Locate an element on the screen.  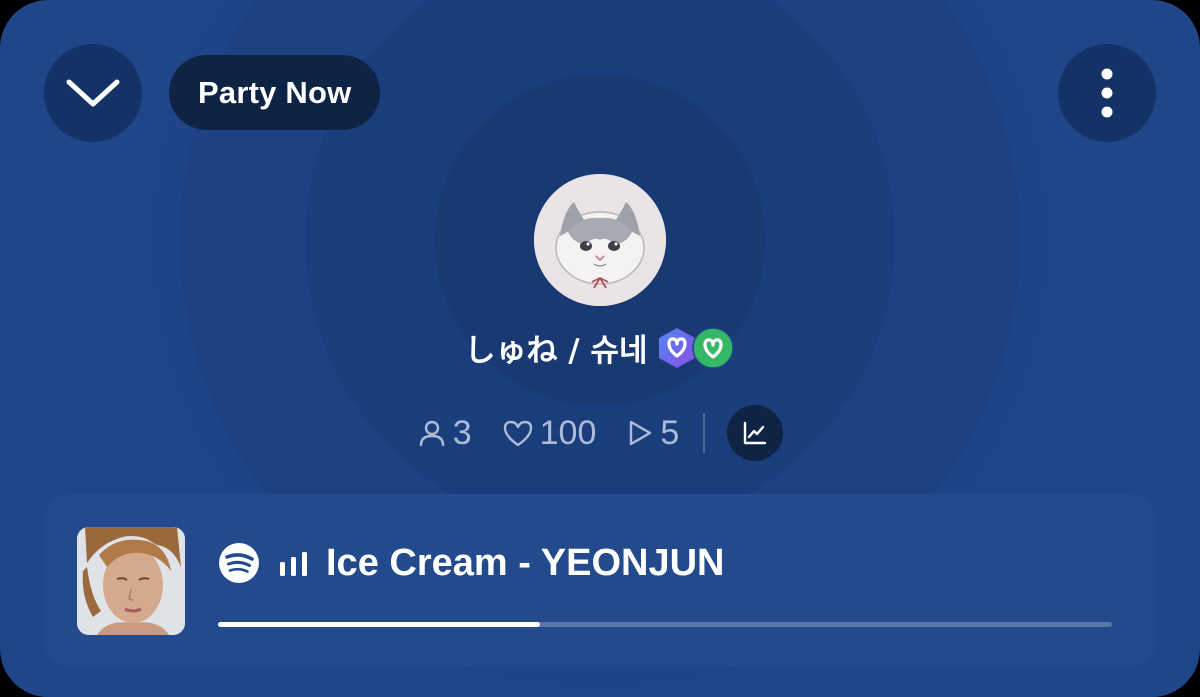
track-title: Ice Cream - YEONJUN is located at coordinates (525, 562).